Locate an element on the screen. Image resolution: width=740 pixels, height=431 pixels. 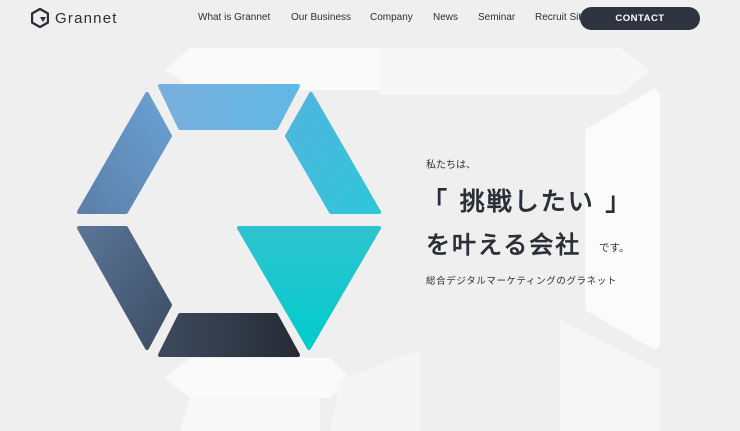
nav-seminar: Seminar is located at coordinates (496, 17).